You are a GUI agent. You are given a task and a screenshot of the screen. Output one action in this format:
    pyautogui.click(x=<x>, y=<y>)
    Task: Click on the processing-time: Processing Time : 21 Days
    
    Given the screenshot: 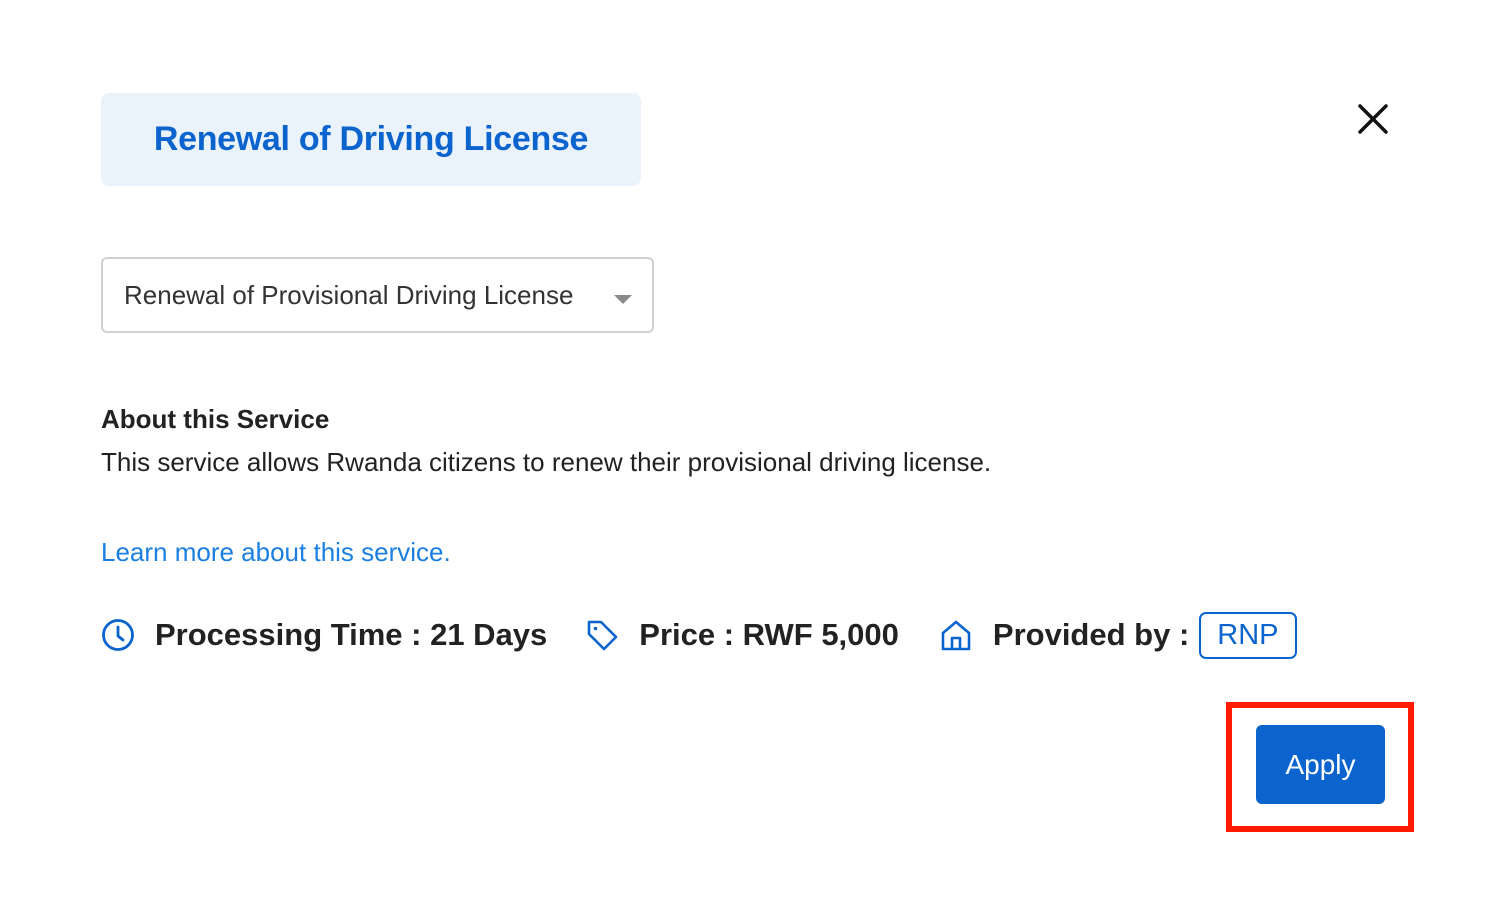 What is the action you would take?
    pyautogui.click(x=324, y=635)
    